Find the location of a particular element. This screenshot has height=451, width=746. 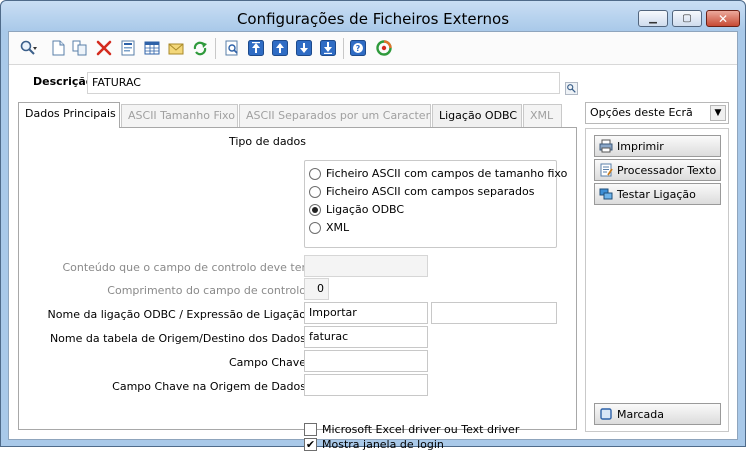

login-window-checkbox-row: ✔ Mostra janela de login is located at coordinates (374, 444).